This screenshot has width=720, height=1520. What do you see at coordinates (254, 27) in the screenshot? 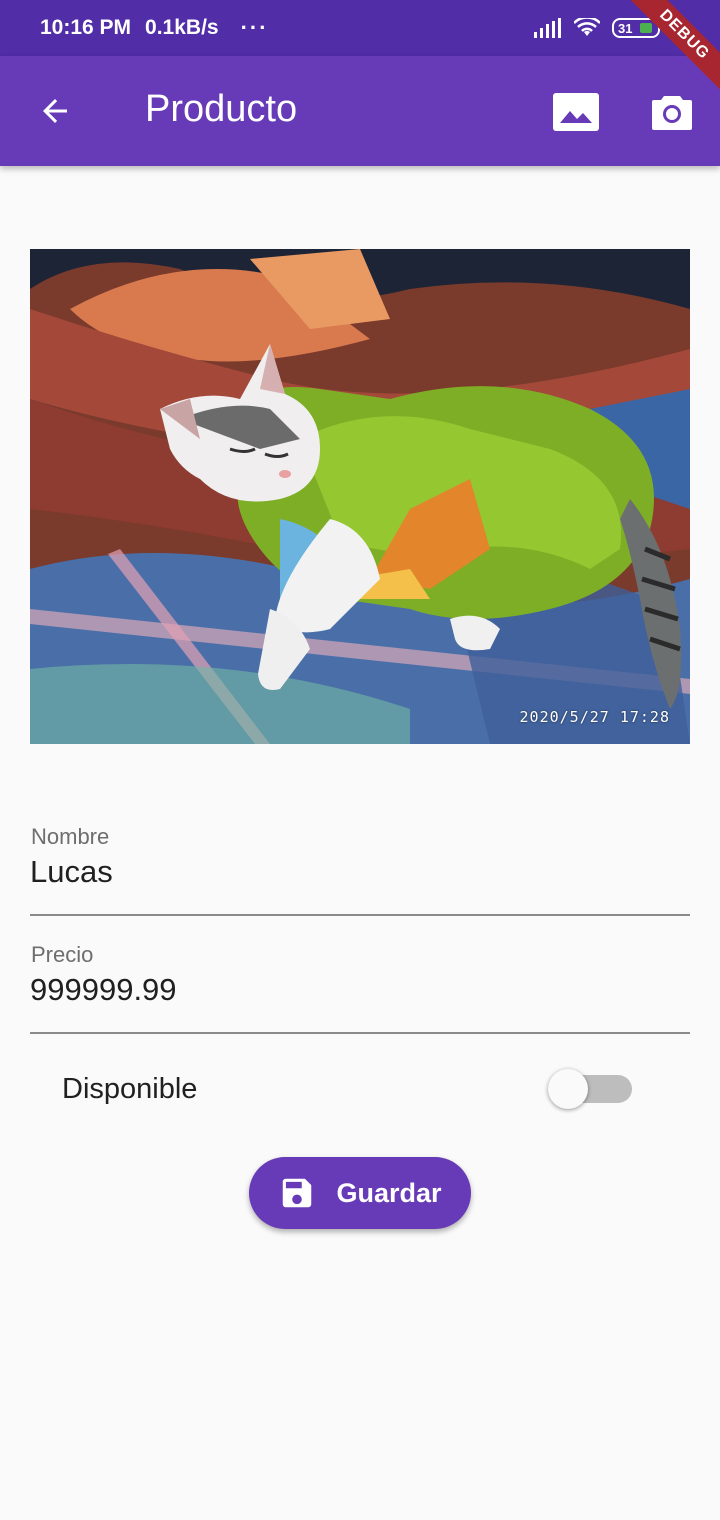
I see `status-more-icon: ···` at bounding box center [254, 27].